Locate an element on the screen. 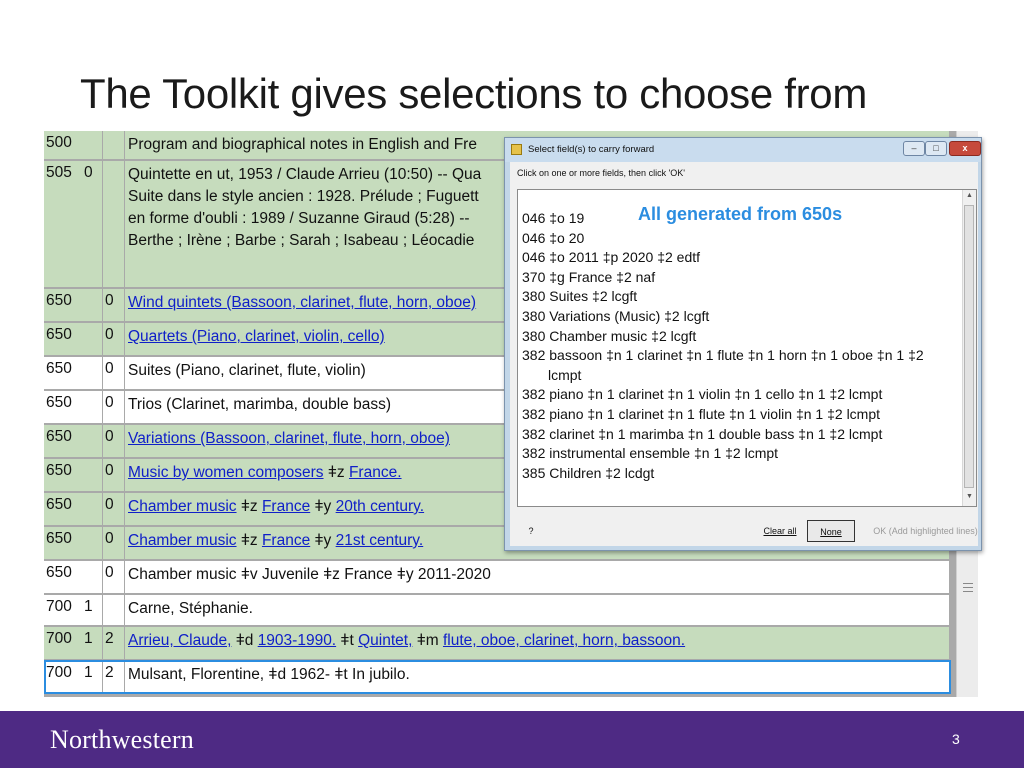 This screenshot has height=768, width=1024. annotation-callout: All generated from 650s is located at coordinates (740, 214).